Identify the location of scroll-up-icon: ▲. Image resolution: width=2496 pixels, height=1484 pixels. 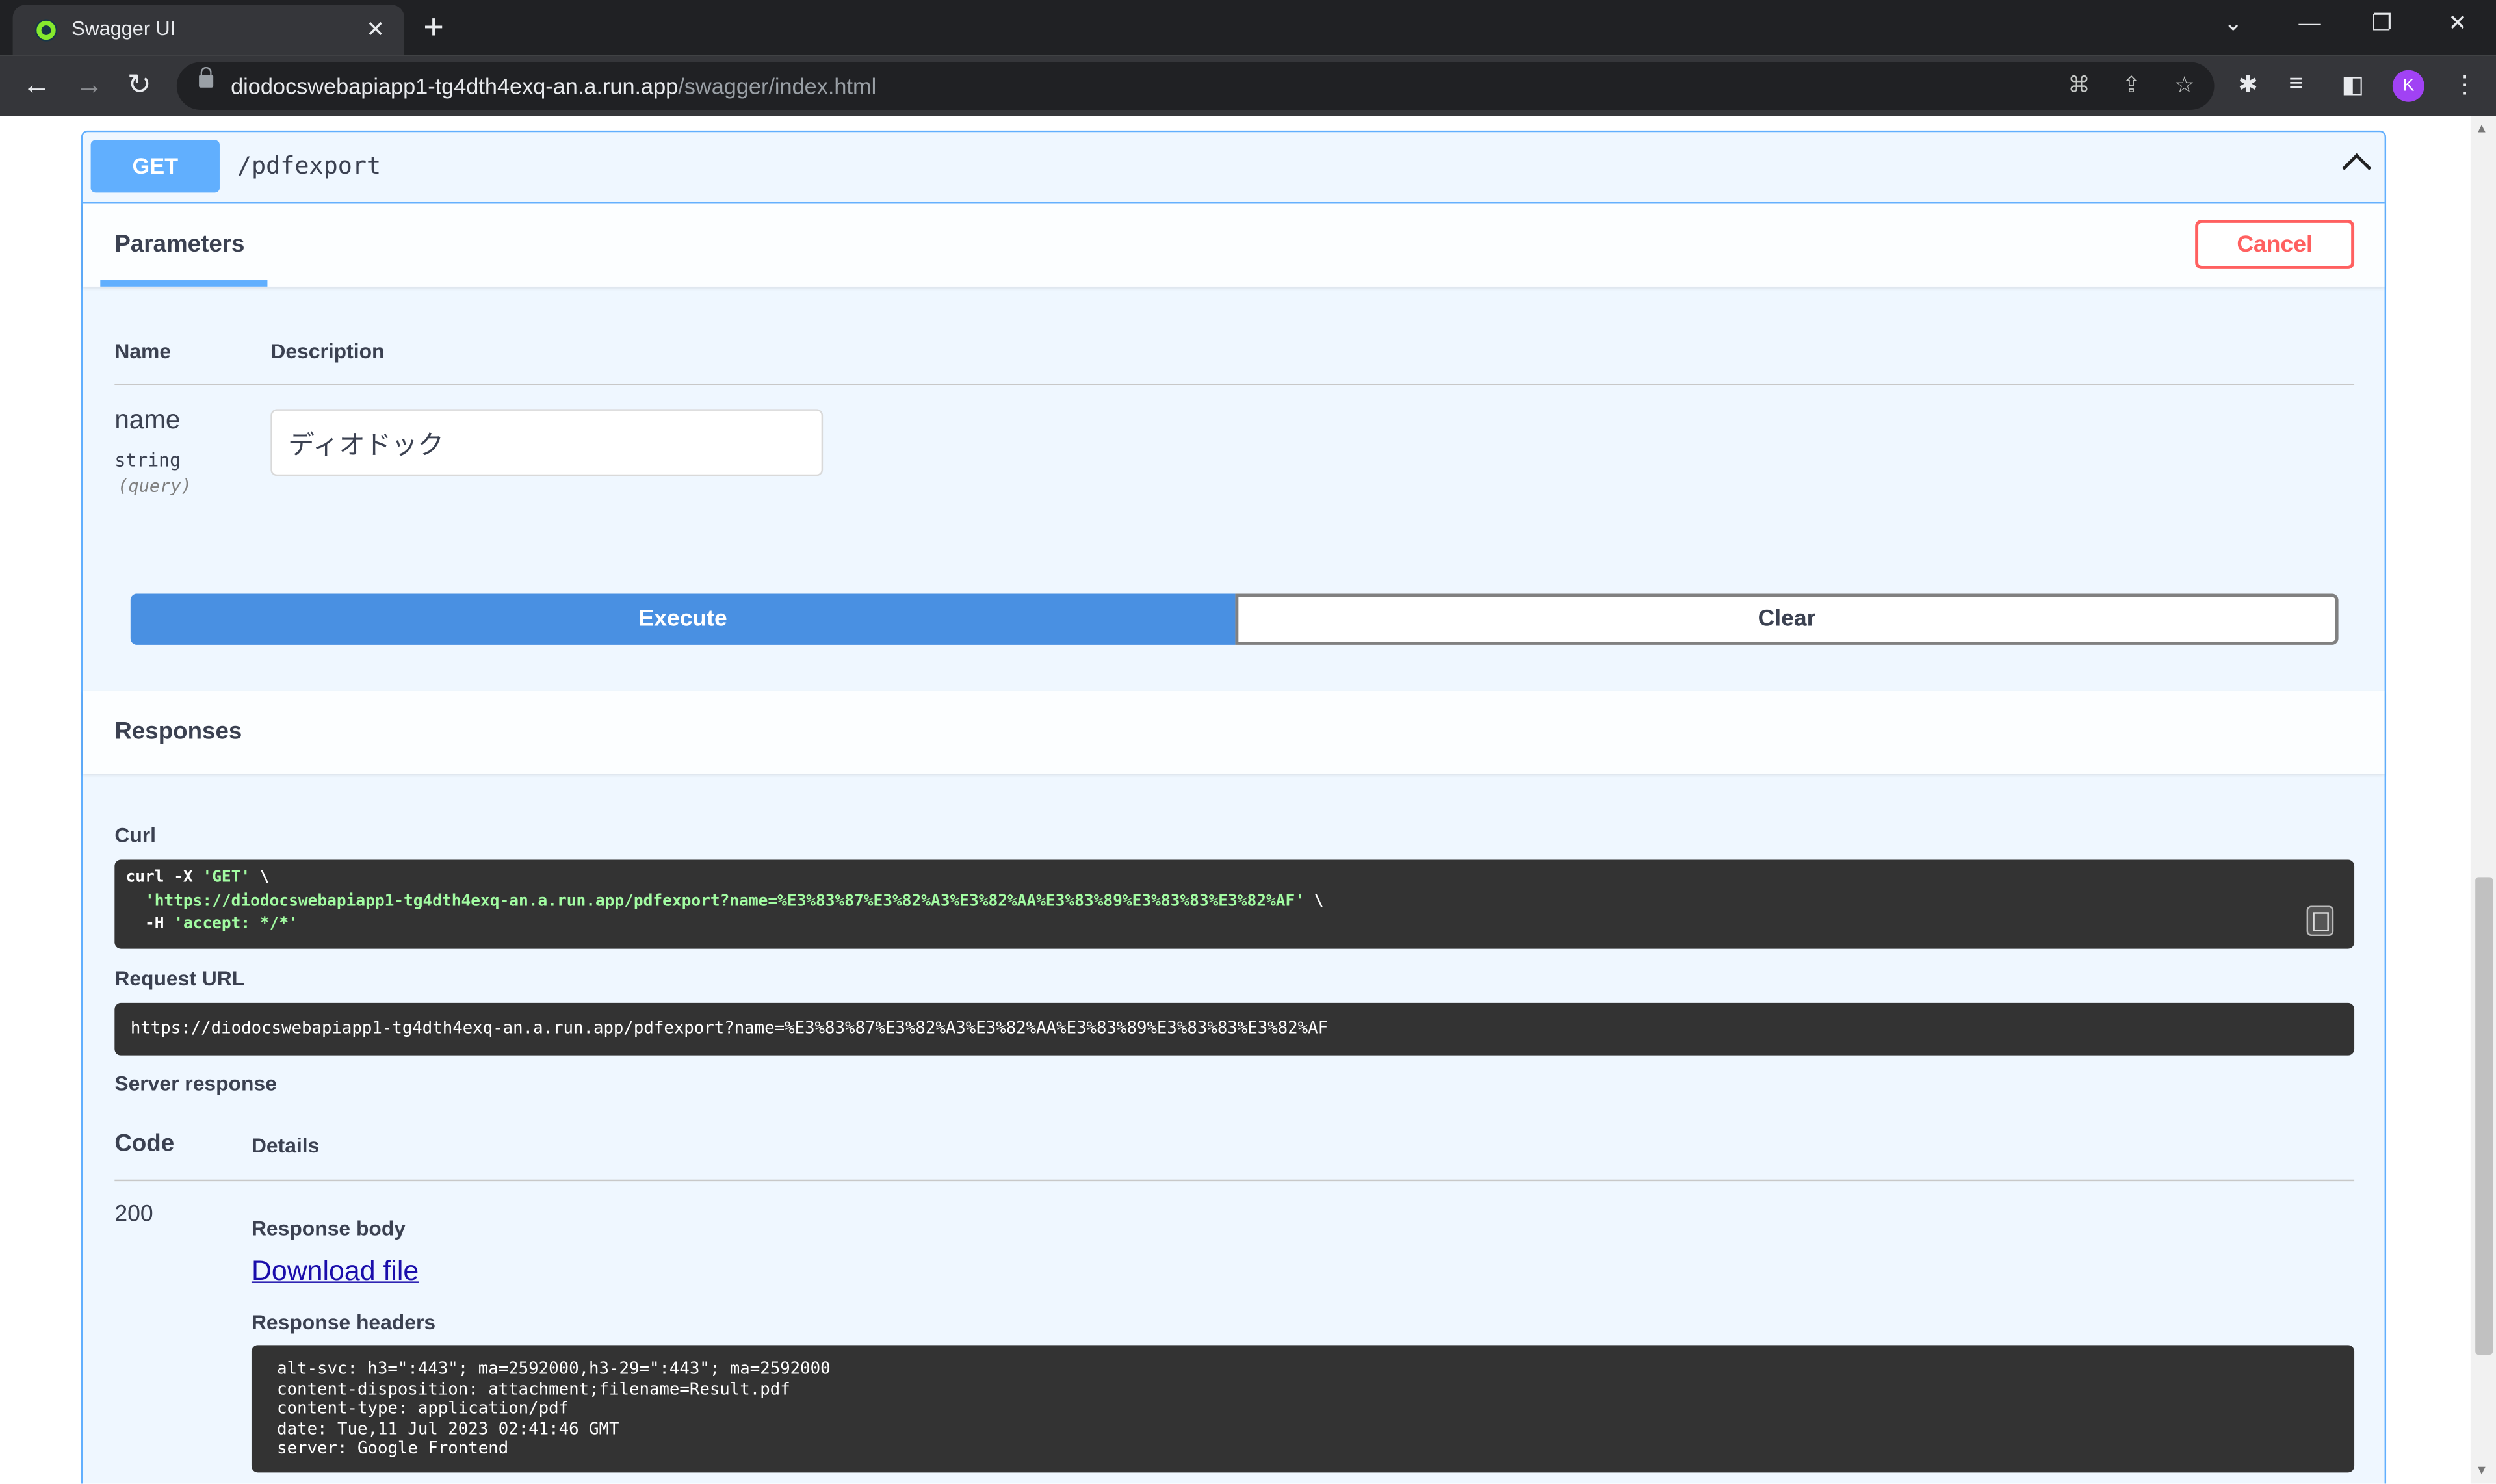
(2482, 128).